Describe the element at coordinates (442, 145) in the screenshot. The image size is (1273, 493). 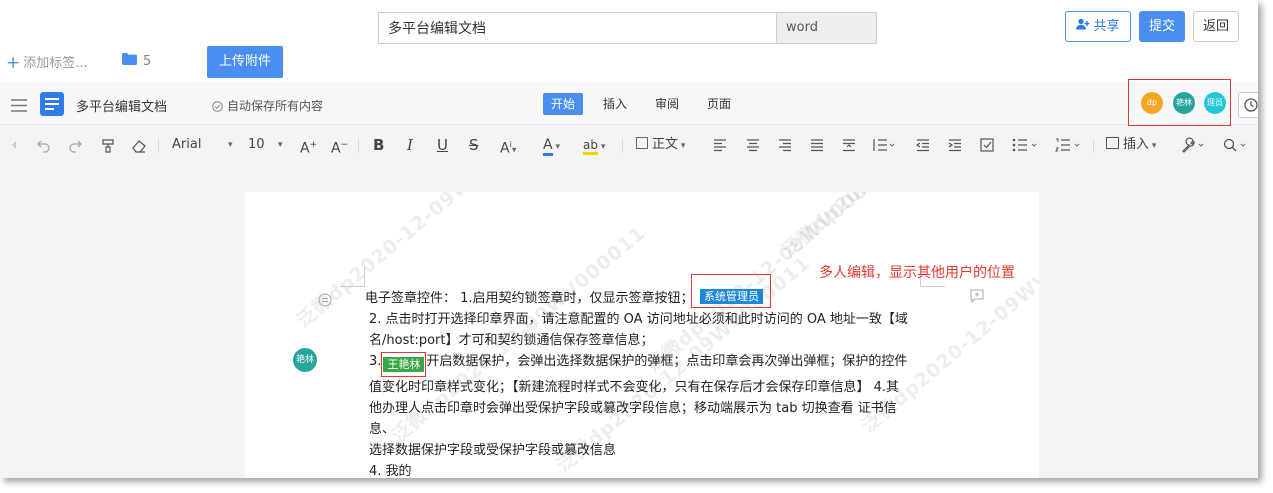
I see `underline-icon: U` at that location.